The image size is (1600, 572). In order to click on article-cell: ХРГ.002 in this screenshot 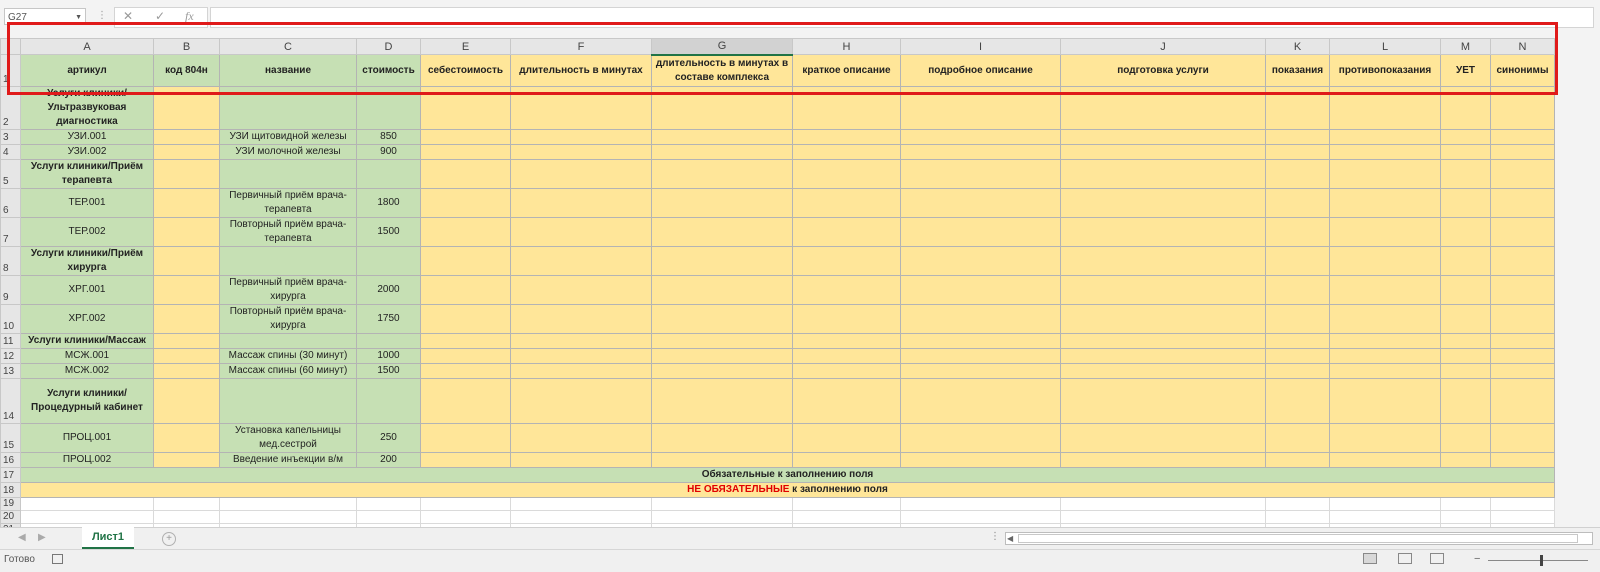, I will do `click(87, 319)`.